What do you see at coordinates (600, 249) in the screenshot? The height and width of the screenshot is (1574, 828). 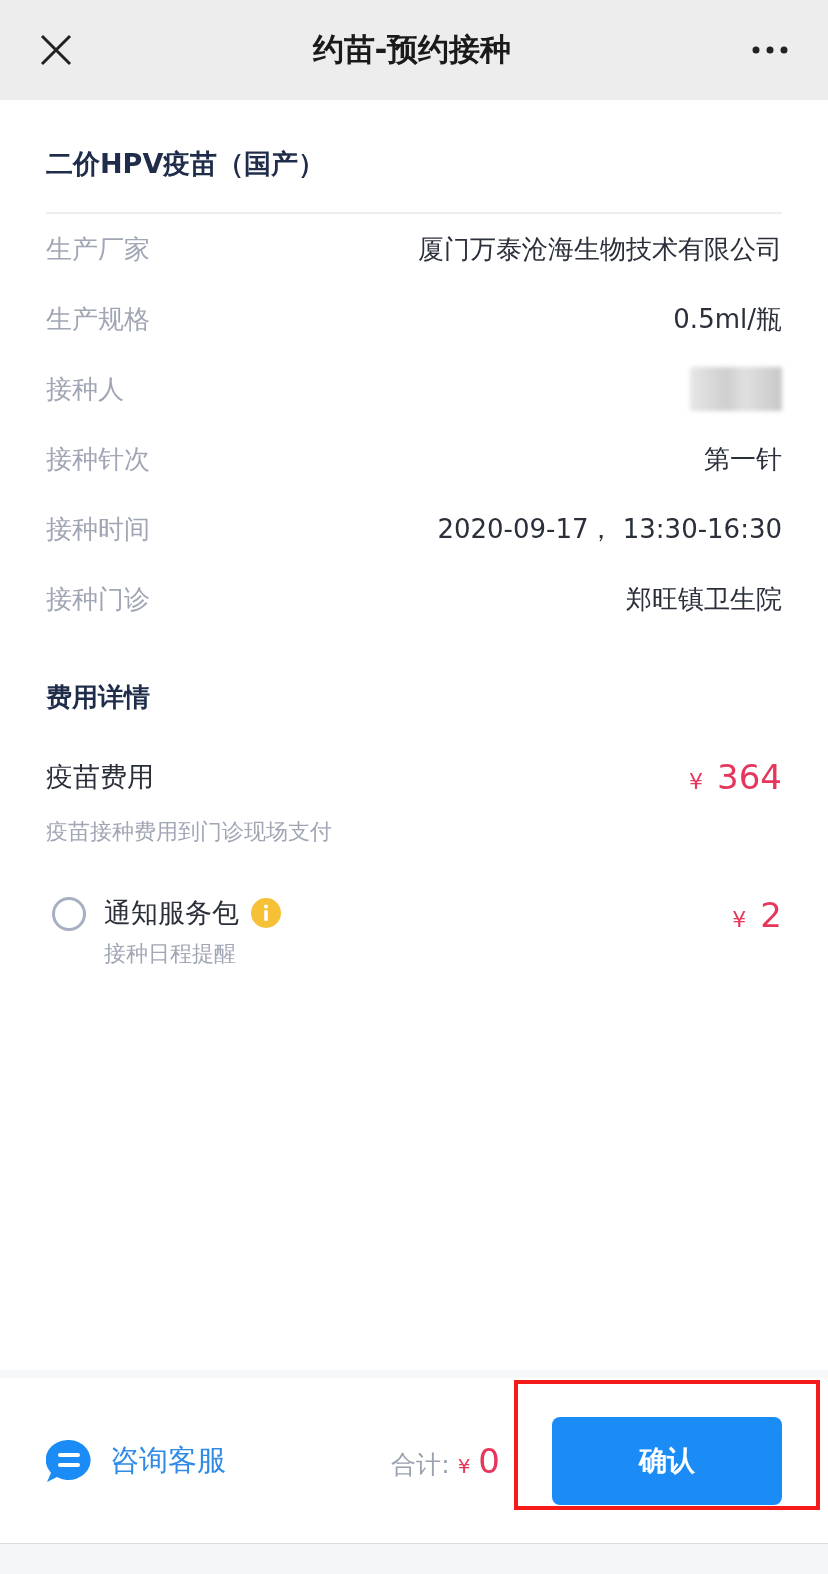 I see `detail-value: 厦门万泰沧海生物技术有限公司` at bounding box center [600, 249].